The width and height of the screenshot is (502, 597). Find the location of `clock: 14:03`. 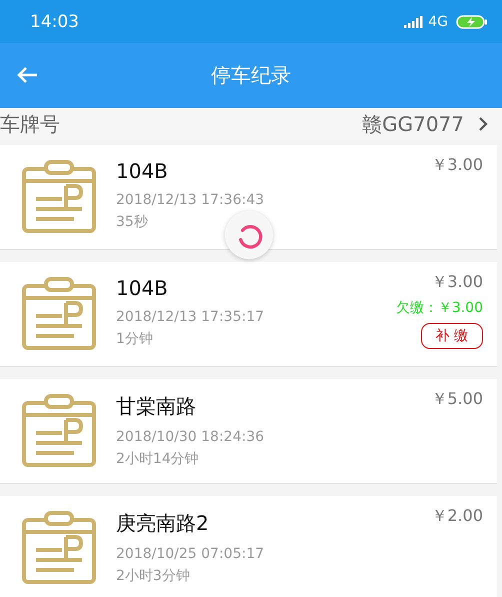

clock: 14:03 is located at coordinates (54, 22).